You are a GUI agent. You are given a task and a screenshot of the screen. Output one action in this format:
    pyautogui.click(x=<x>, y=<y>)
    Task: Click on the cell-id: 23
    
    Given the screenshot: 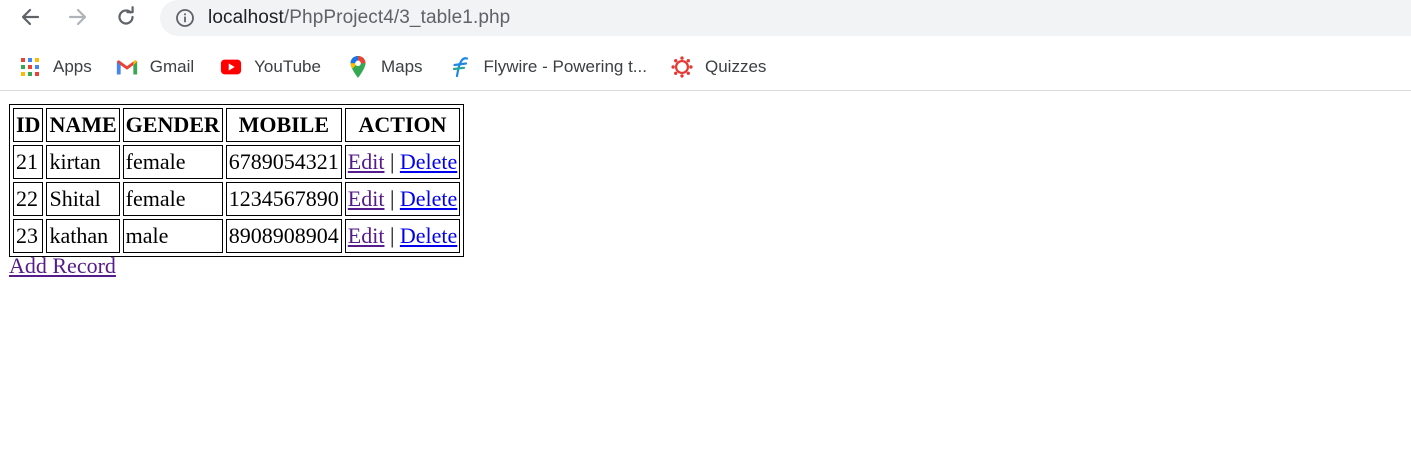 What is the action you would take?
    pyautogui.click(x=28, y=236)
    